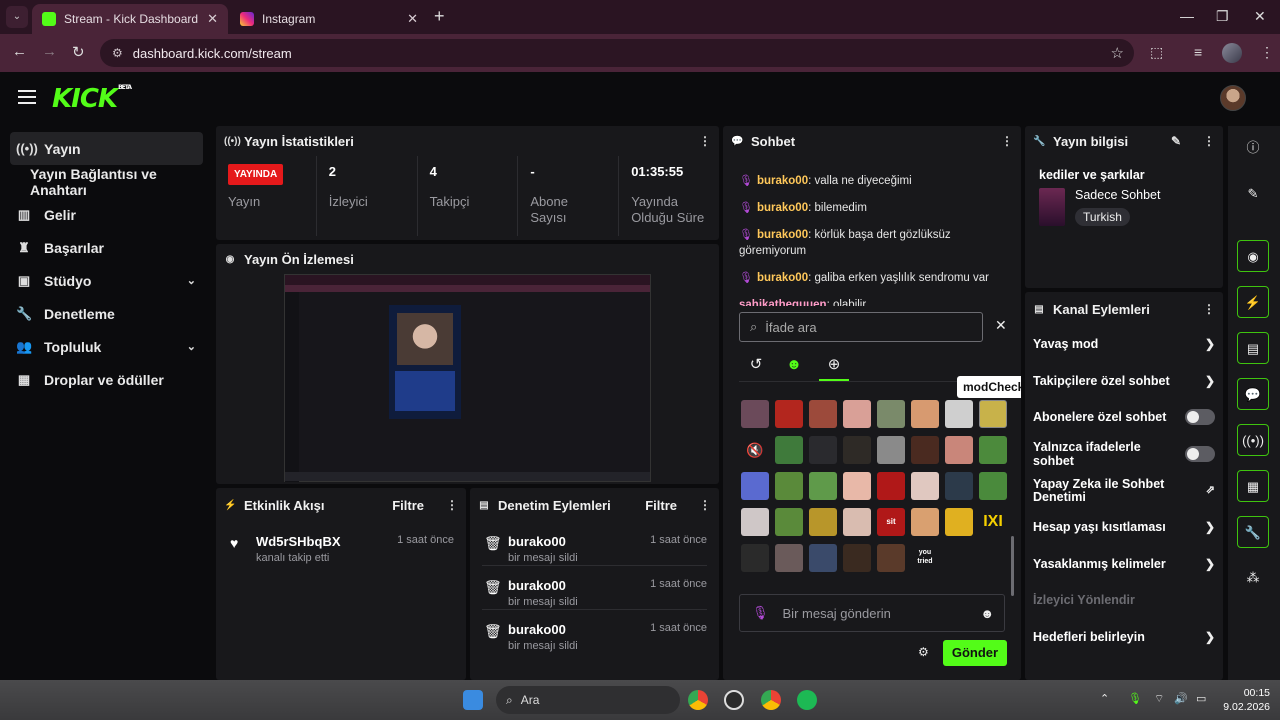 Image resolution: width=1280 pixels, height=720 pixels. Describe the element at coordinates (105, 379) in the screenshot. I see `sidebar-item-drops: ▦ Droplar ve ödüller` at that location.